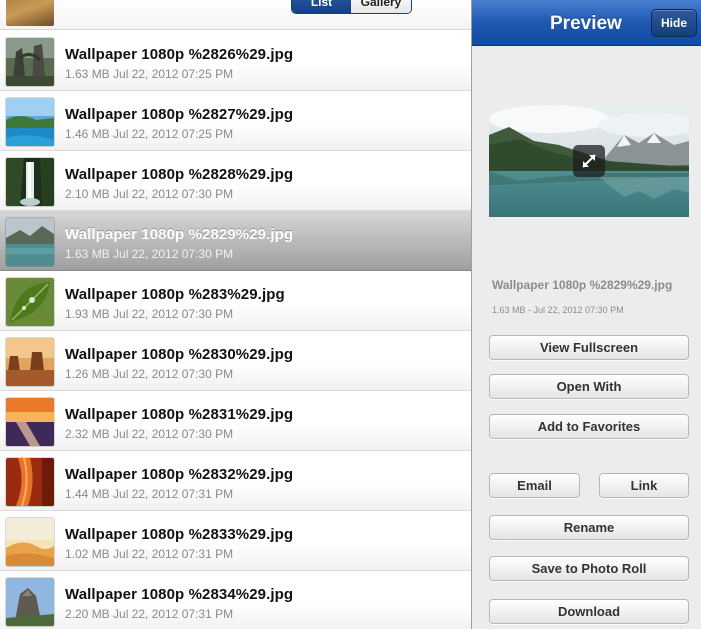 This screenshot has height=629, width=701. What do you see at coordinates (674, 23) in the screenshot?
I see `hide-button: Hide` at bounding box center [674, 23].